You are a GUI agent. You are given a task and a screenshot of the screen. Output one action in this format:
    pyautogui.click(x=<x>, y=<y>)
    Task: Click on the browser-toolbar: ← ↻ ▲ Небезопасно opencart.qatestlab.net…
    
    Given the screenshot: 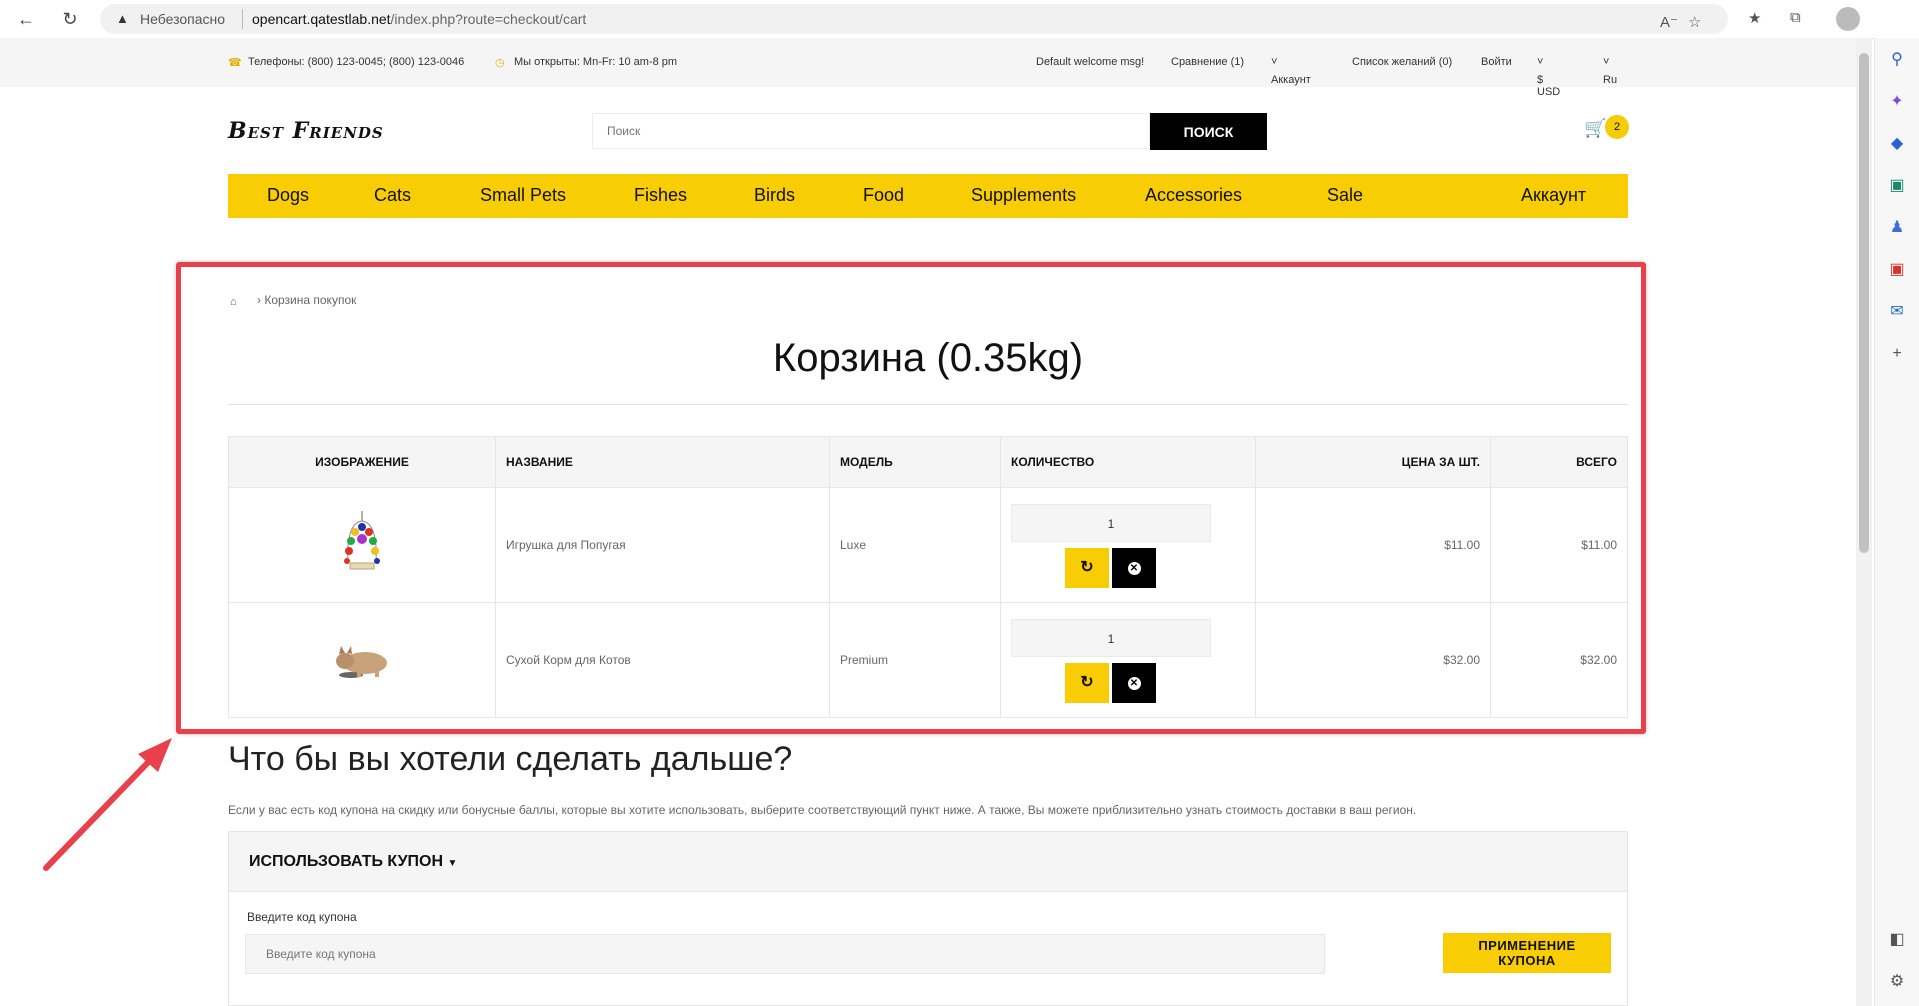 What is the action you would take?
    pyautogui.click(x=959, y=19)
    